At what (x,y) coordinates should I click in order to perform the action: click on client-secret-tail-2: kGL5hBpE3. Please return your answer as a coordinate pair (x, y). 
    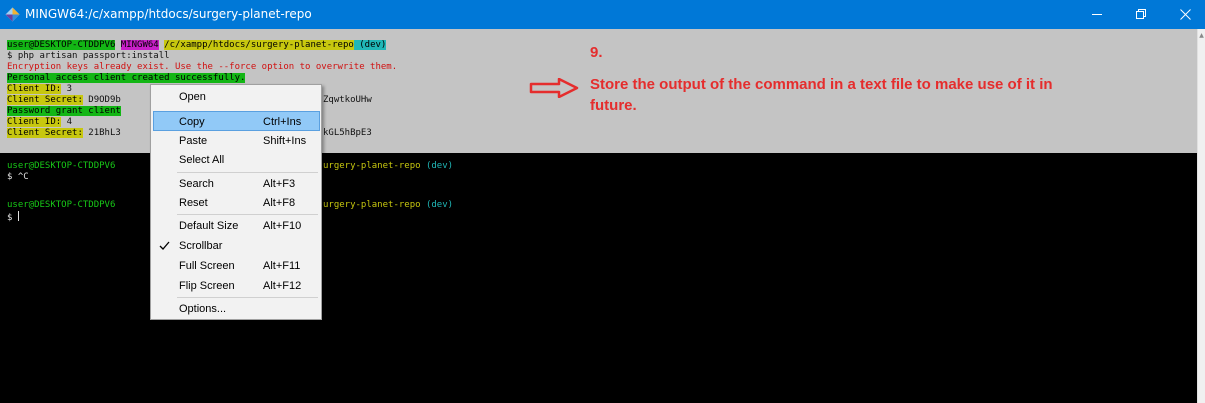
    Looking at the image, I should click on (347, 133).